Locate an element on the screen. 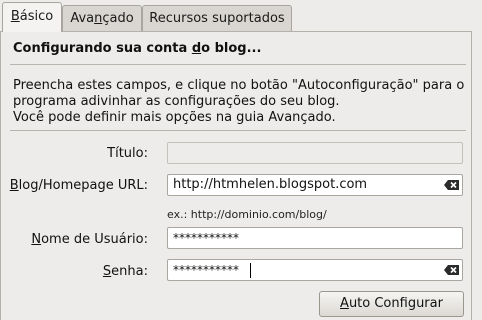 This screenshot has height=320, width=482. url-label-mnemonic: B is located at coordinates (14, 185).